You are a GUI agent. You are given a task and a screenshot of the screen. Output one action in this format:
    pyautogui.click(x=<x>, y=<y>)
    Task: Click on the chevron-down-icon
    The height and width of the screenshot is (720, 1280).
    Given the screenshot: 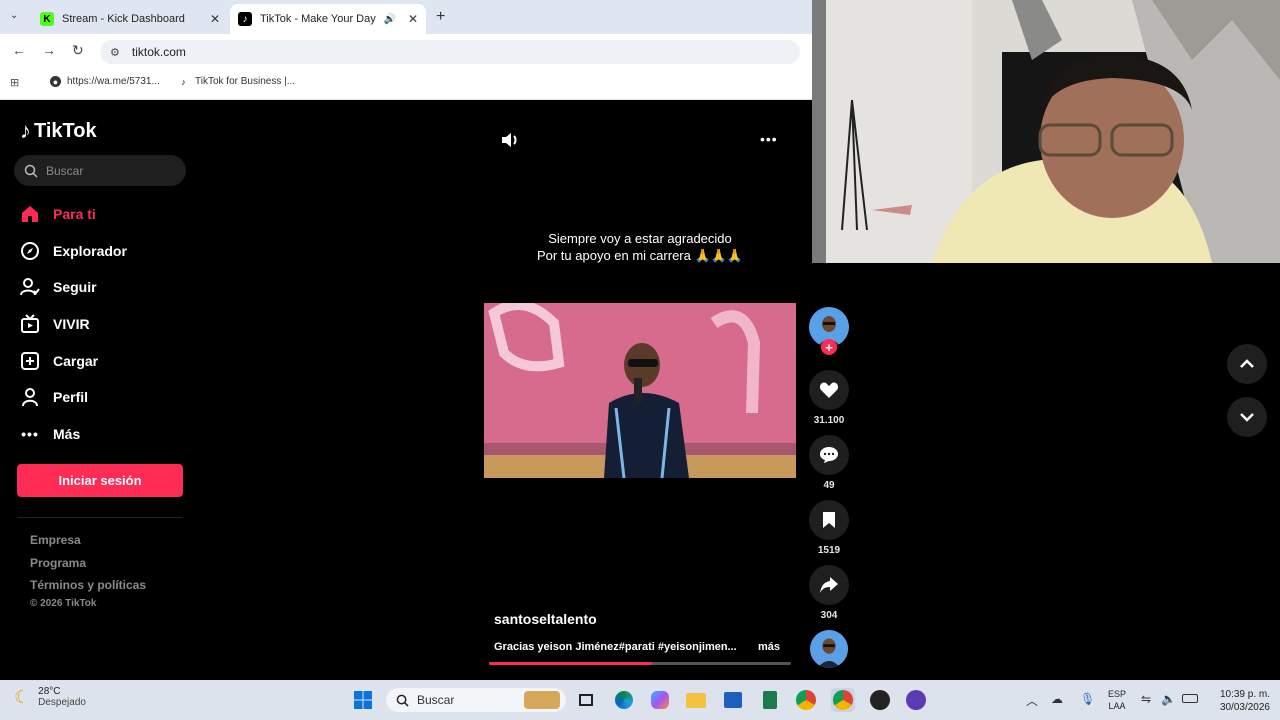 What is the action you would take?
    pyautogui.click(x=1247, y=417)
    